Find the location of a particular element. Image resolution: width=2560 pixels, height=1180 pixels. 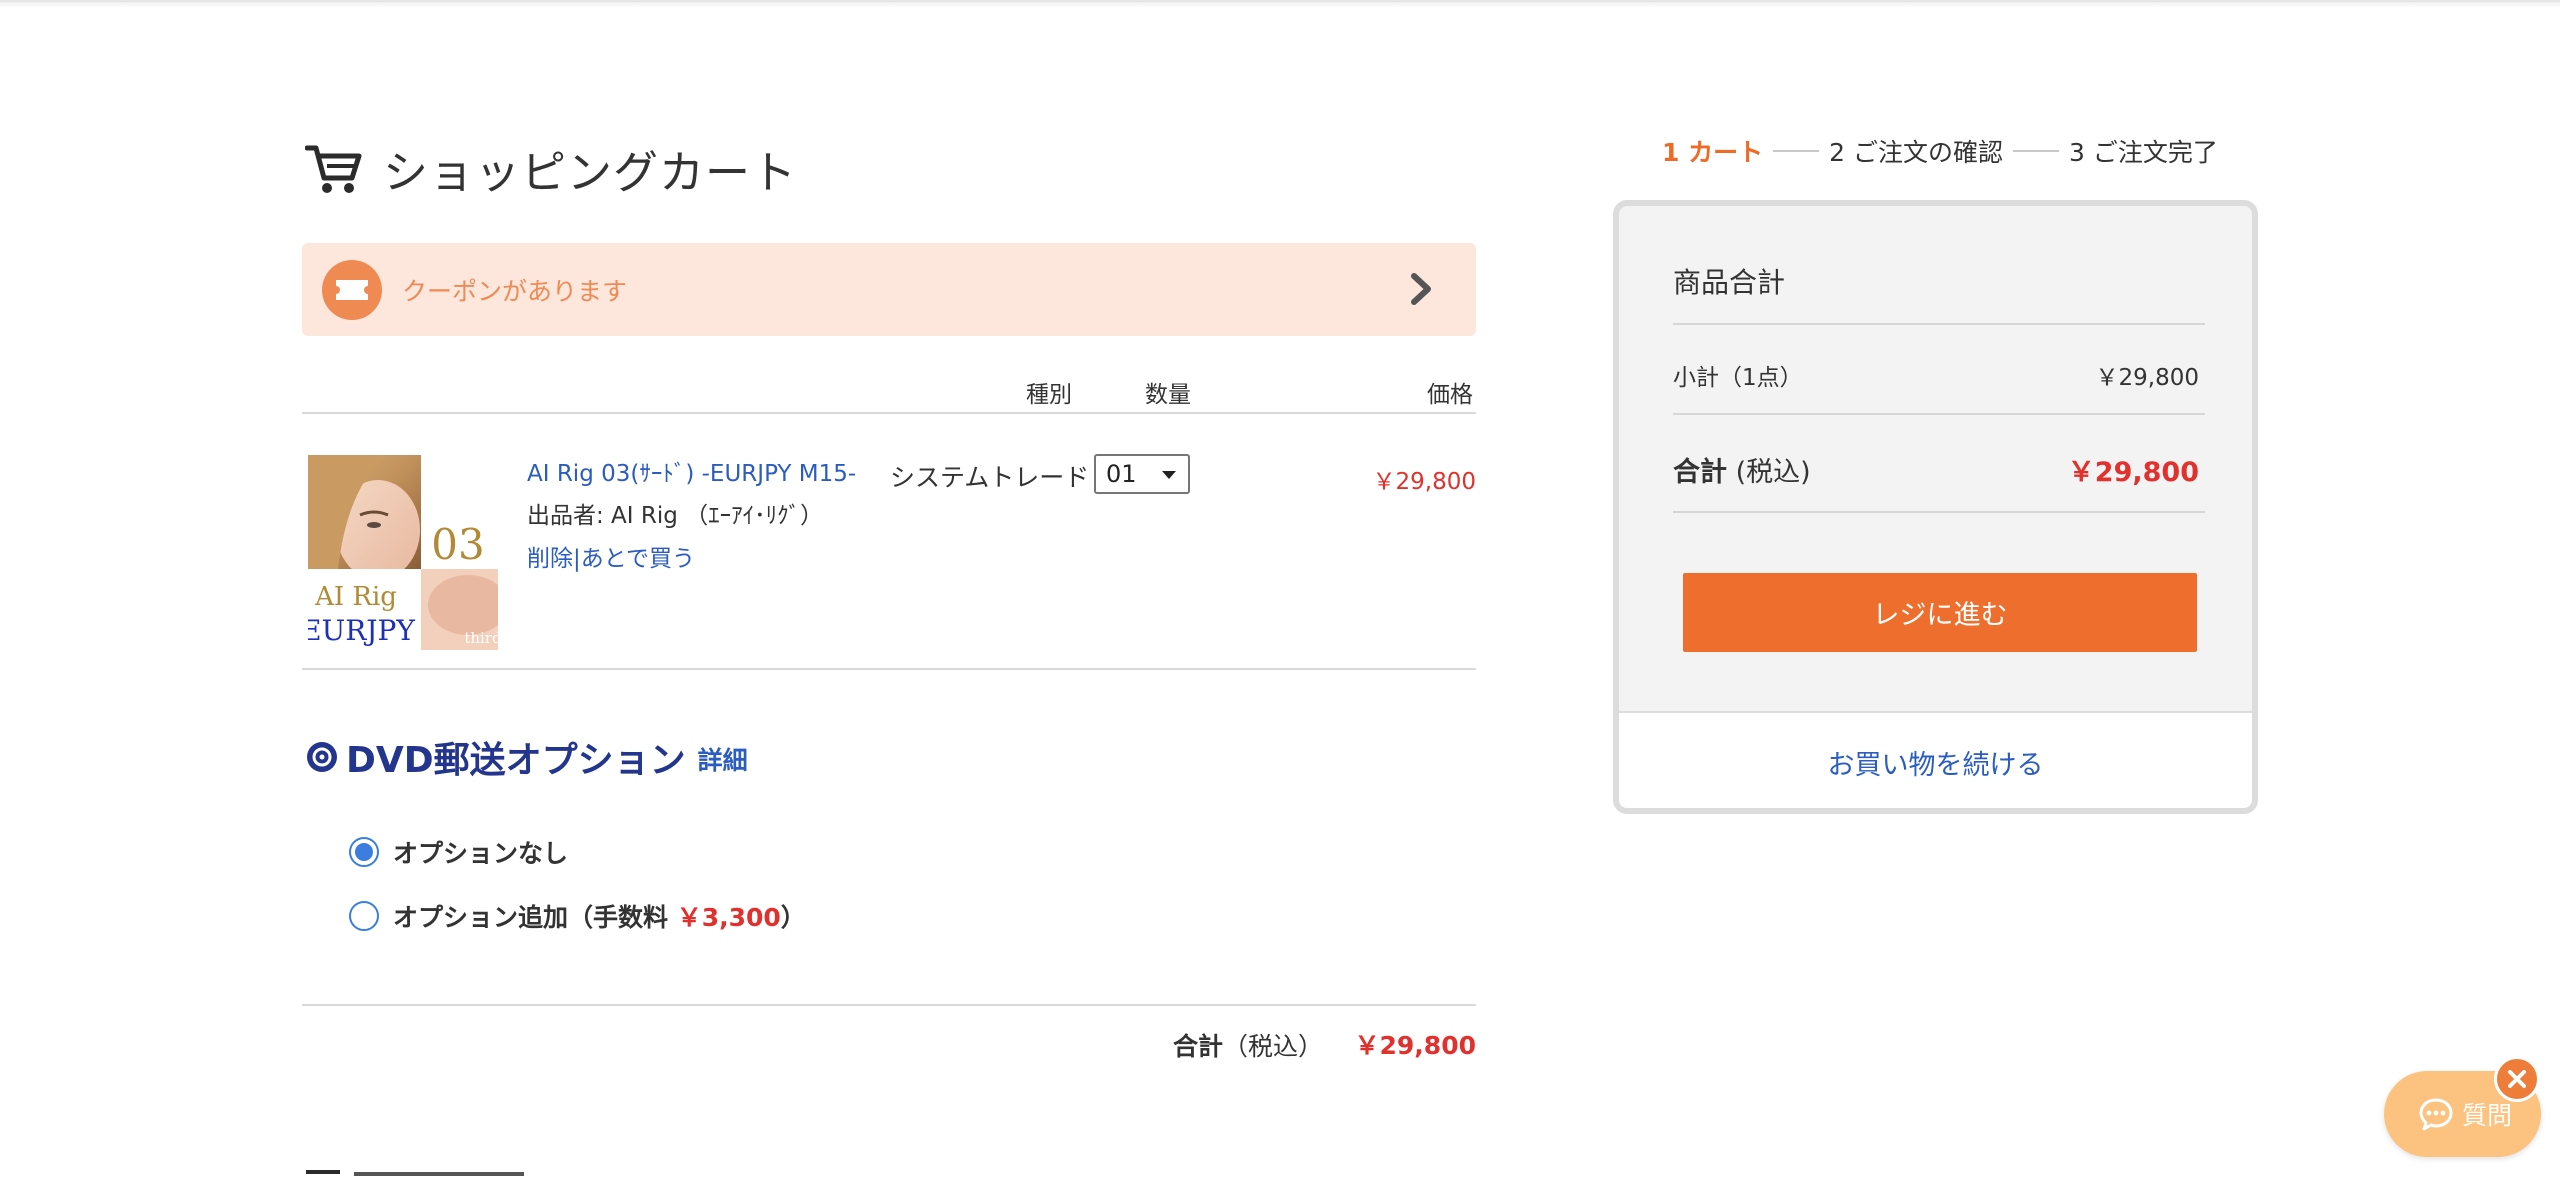

summary-total-value: ￥29,800 is located at coordinates (2133, 472).